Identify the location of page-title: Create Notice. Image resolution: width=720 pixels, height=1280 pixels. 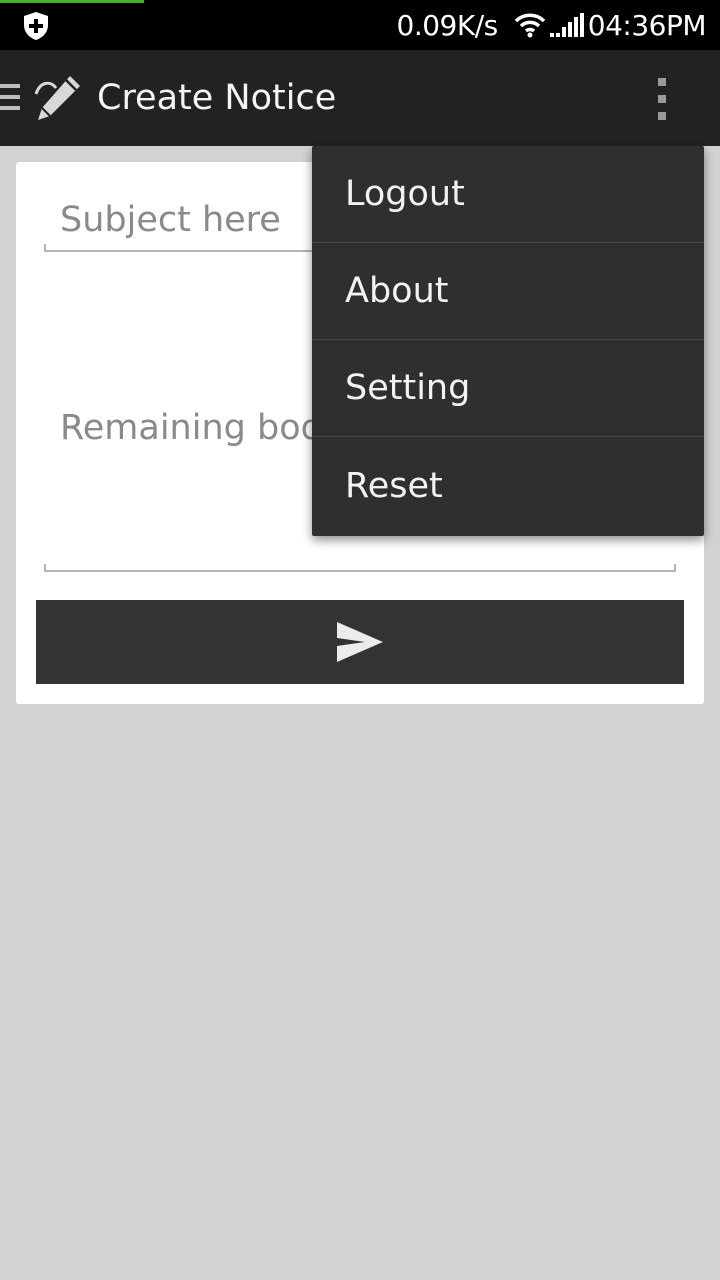
(217, 98).